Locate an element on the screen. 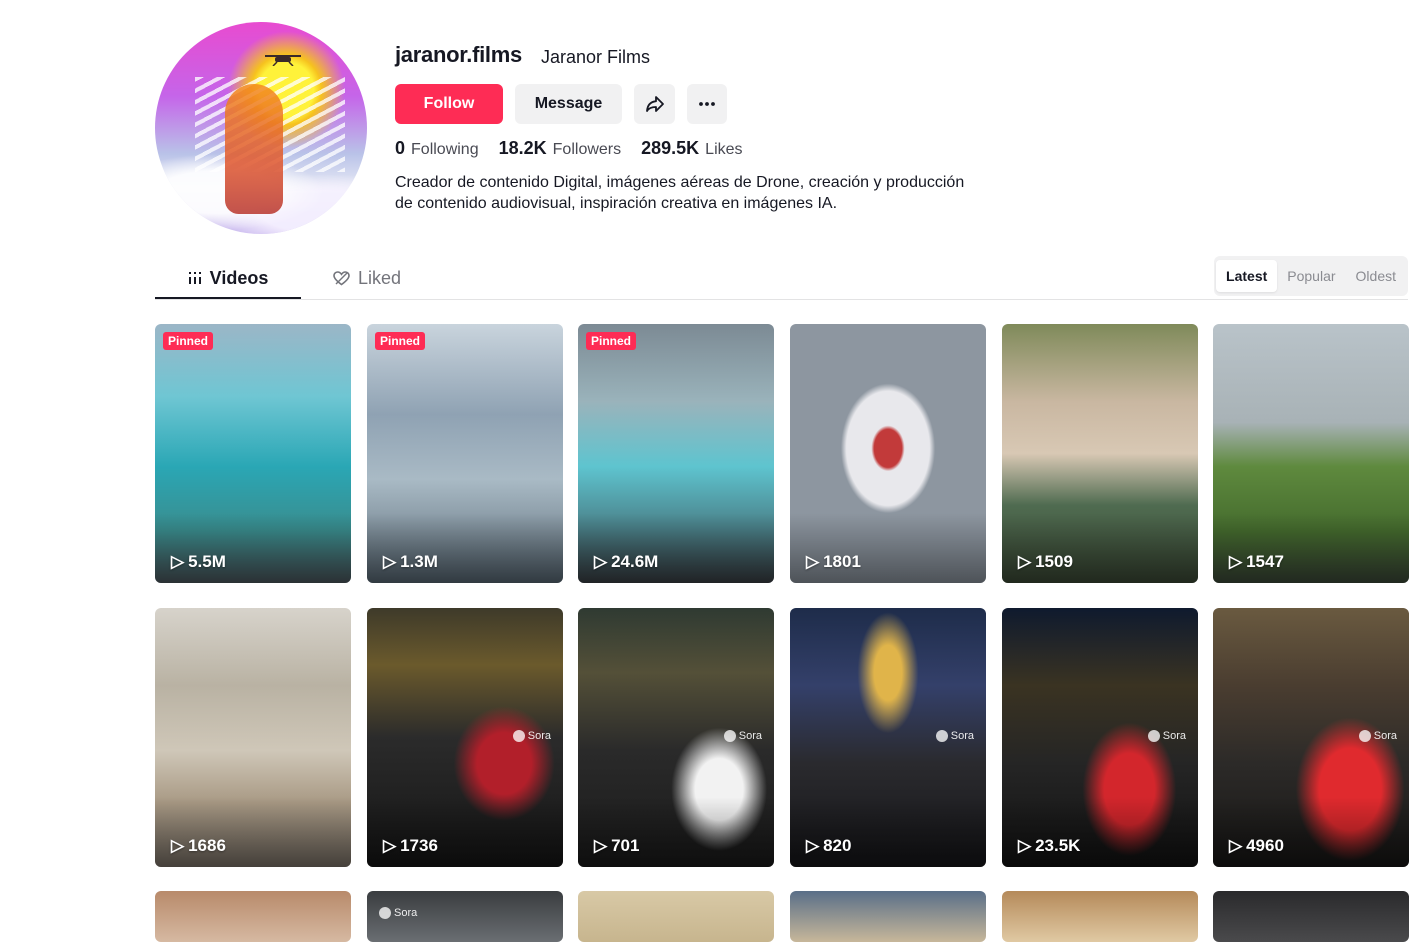 This screenshot has width=1423, height=942. profile-avatar is located at coordinates (261, 128).